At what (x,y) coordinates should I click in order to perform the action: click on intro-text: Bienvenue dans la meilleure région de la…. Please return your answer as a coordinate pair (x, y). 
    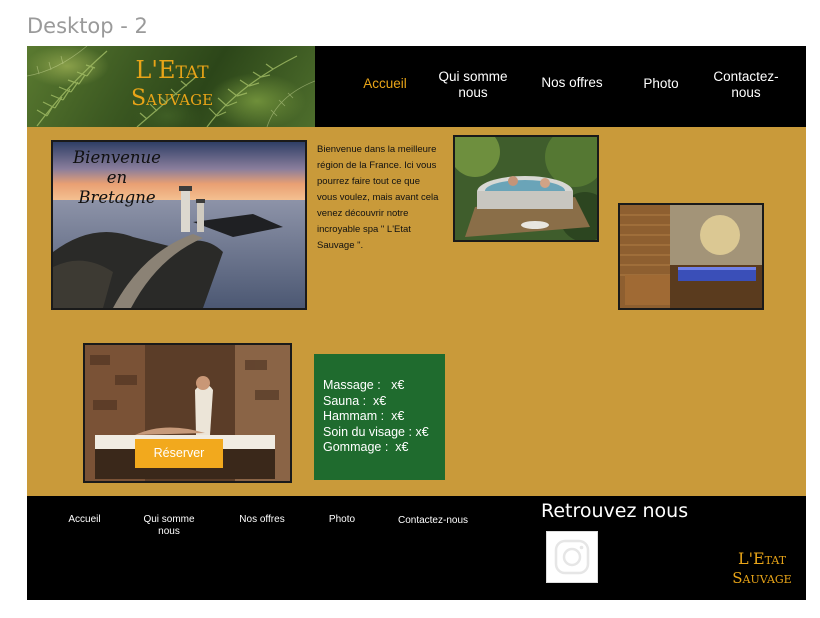
    Looking at the image, I should click on (378, 197).